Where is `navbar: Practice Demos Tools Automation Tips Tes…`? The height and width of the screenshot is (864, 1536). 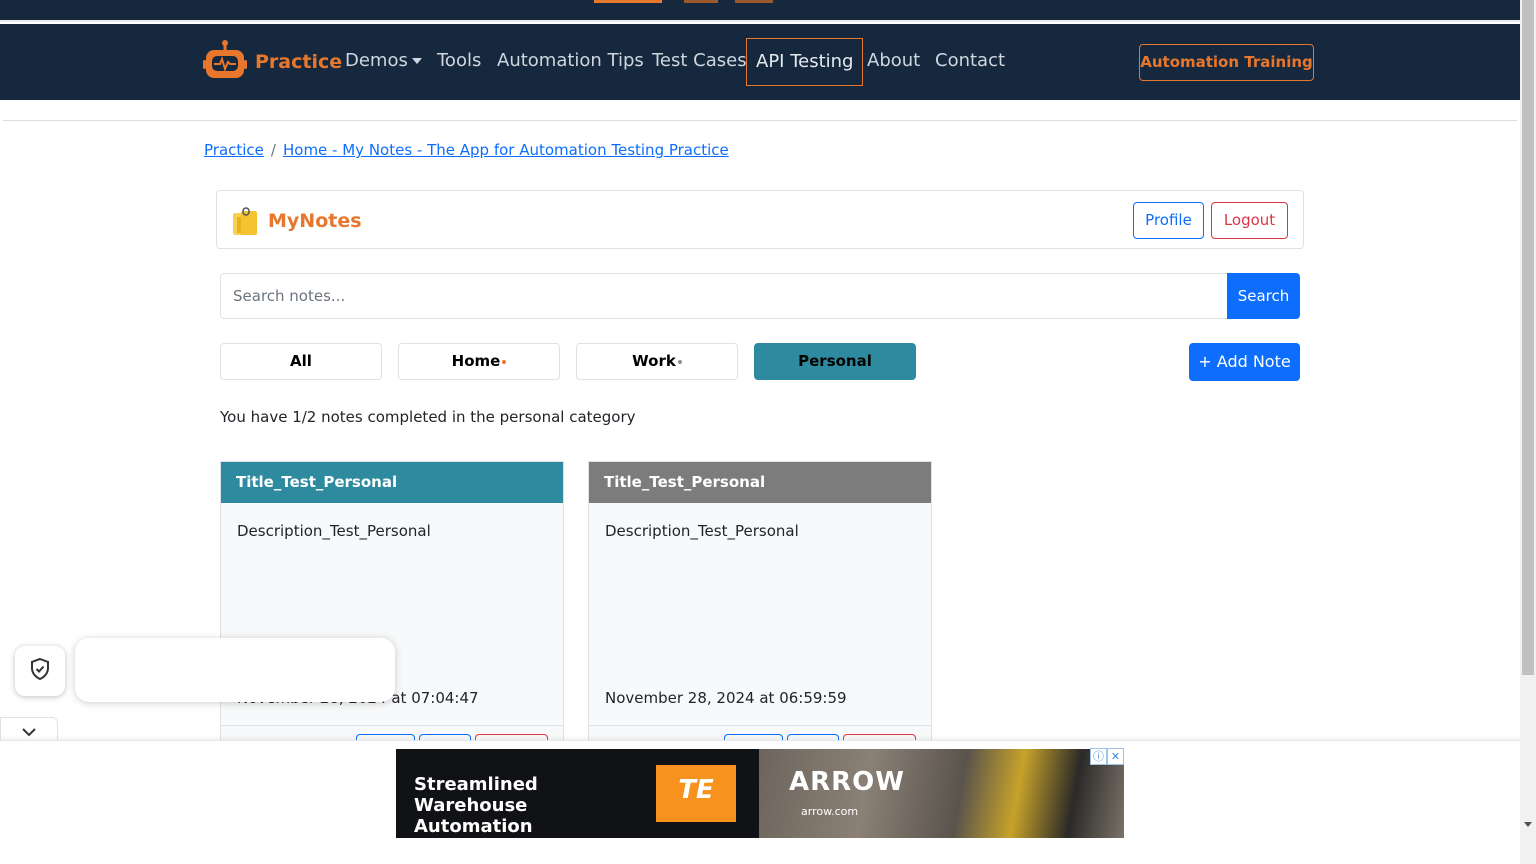 navbar: Practice Demos Tools Automation Tips Tes… is located at coordinates (760, 62).